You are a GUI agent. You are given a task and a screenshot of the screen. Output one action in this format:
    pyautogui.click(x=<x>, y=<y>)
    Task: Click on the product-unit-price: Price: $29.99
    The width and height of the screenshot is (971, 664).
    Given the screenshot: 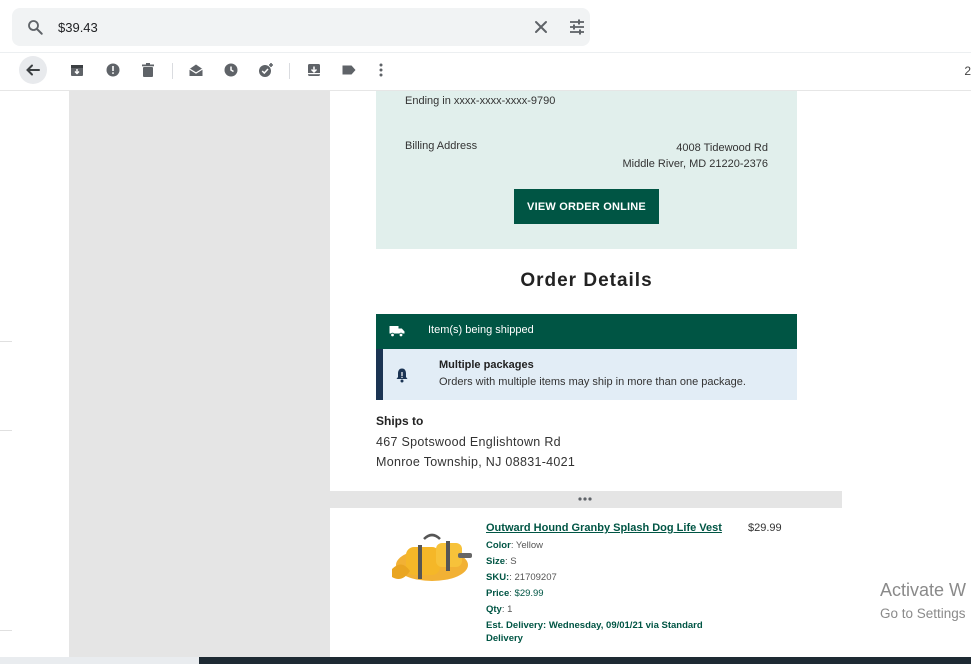 What is the action you would take?
    pyautogui.click(x=515, y=593)
    